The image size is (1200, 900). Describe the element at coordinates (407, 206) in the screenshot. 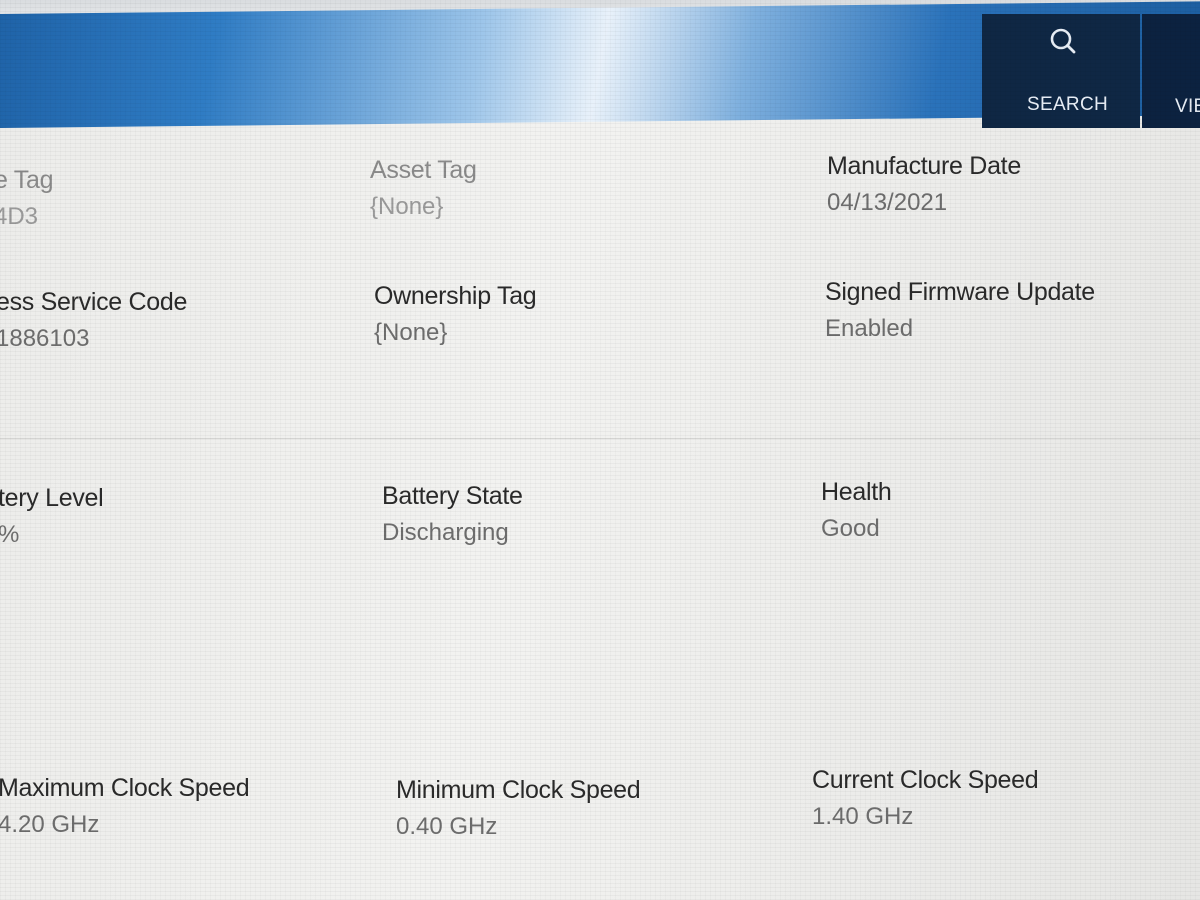

I see `asset-tag-value: {None}` at that location.